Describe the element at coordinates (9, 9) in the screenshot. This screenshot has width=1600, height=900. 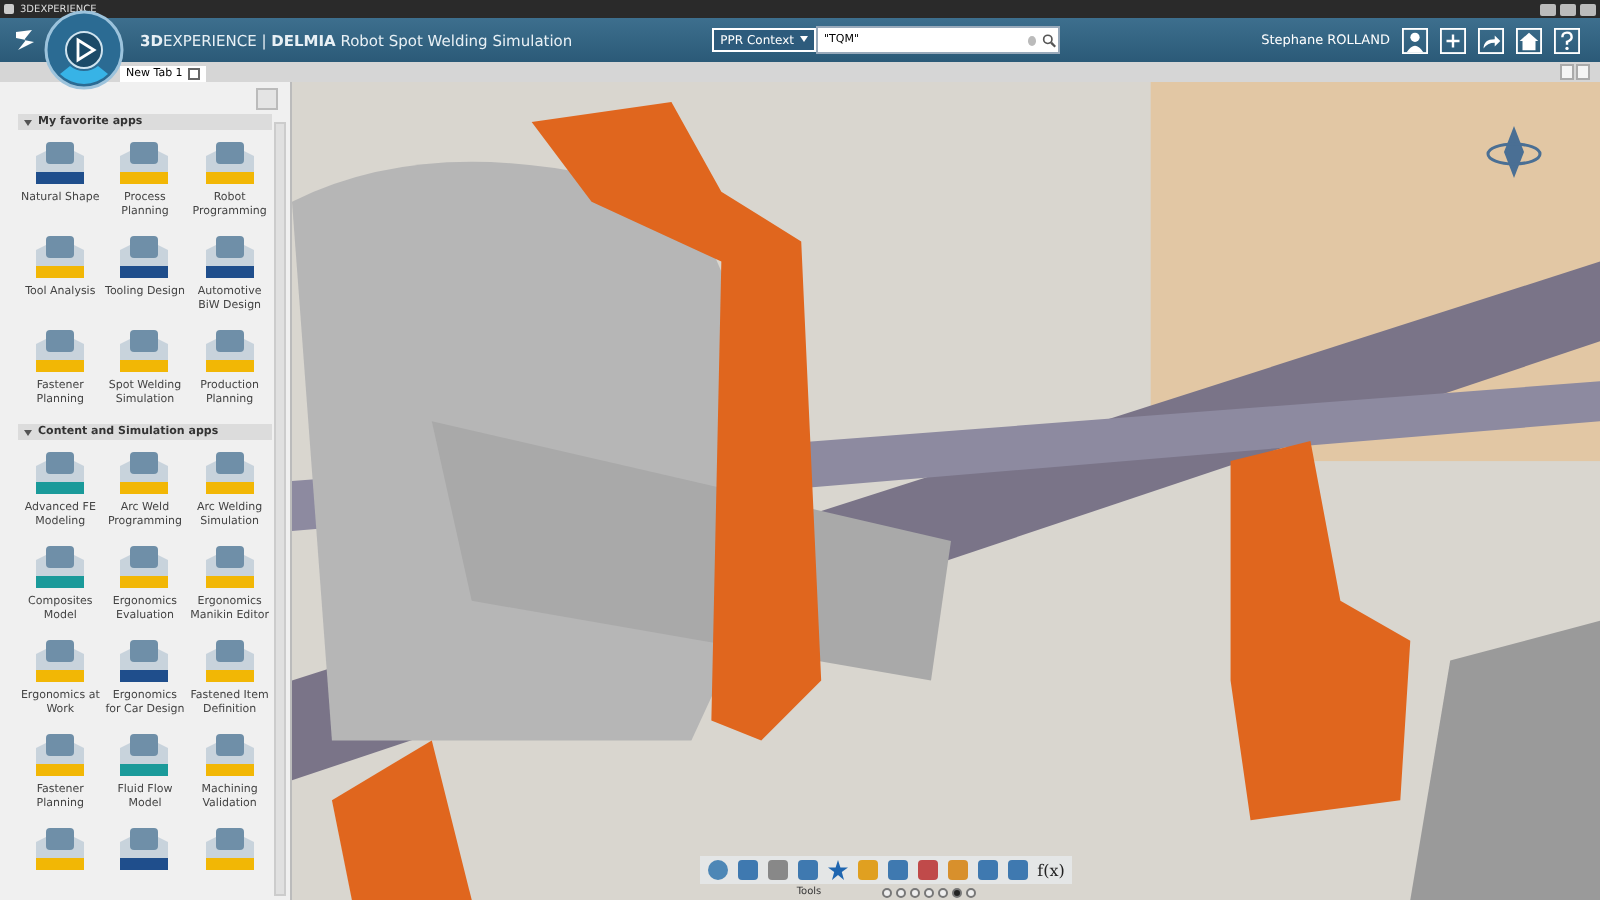
I see `app-logo-icon` at that location.